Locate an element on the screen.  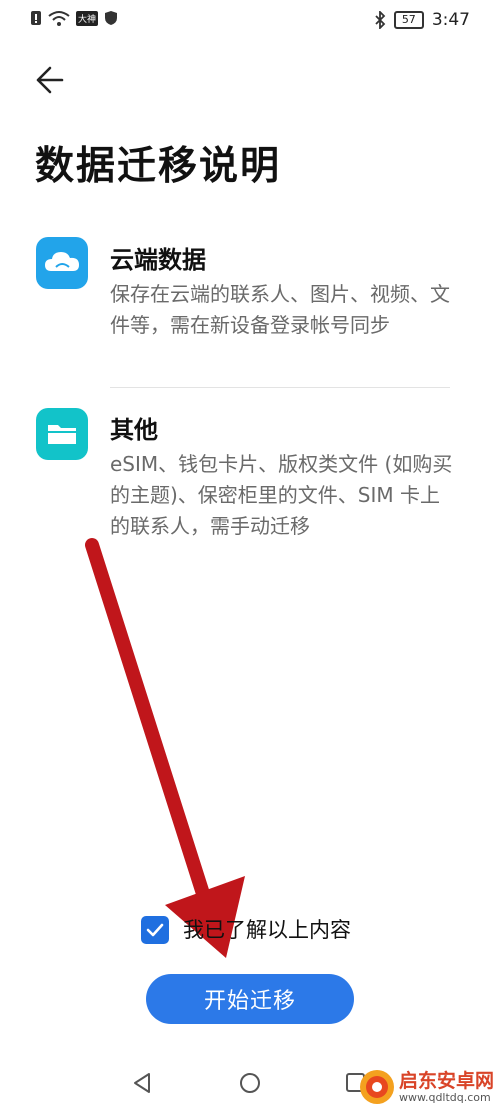
watermark-url: www.qdltdq.com is located at coordinates (444, 1097).